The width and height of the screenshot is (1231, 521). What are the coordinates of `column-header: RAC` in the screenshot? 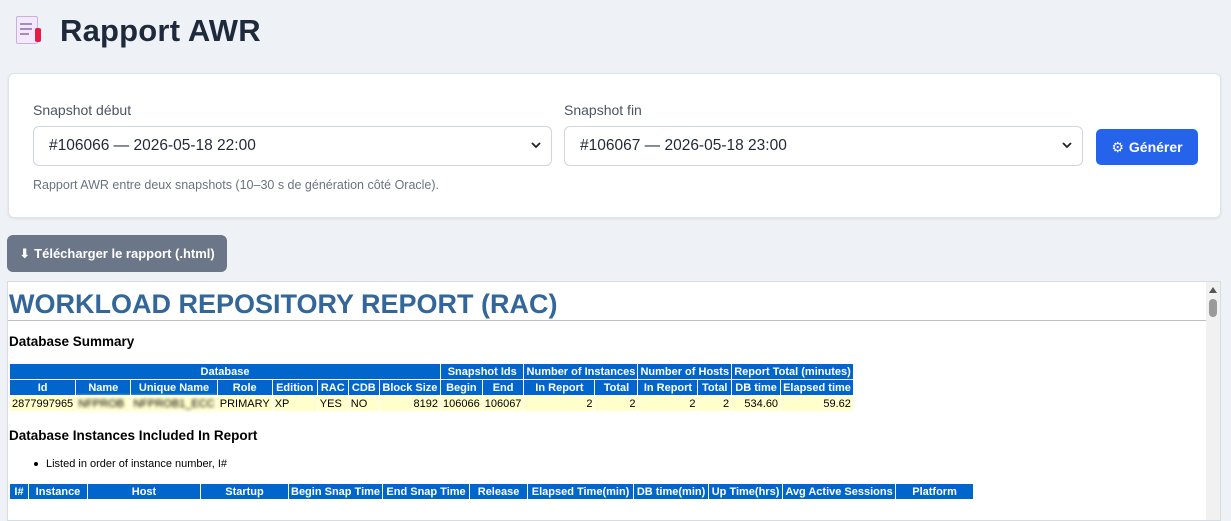 It's located at (332, 387).